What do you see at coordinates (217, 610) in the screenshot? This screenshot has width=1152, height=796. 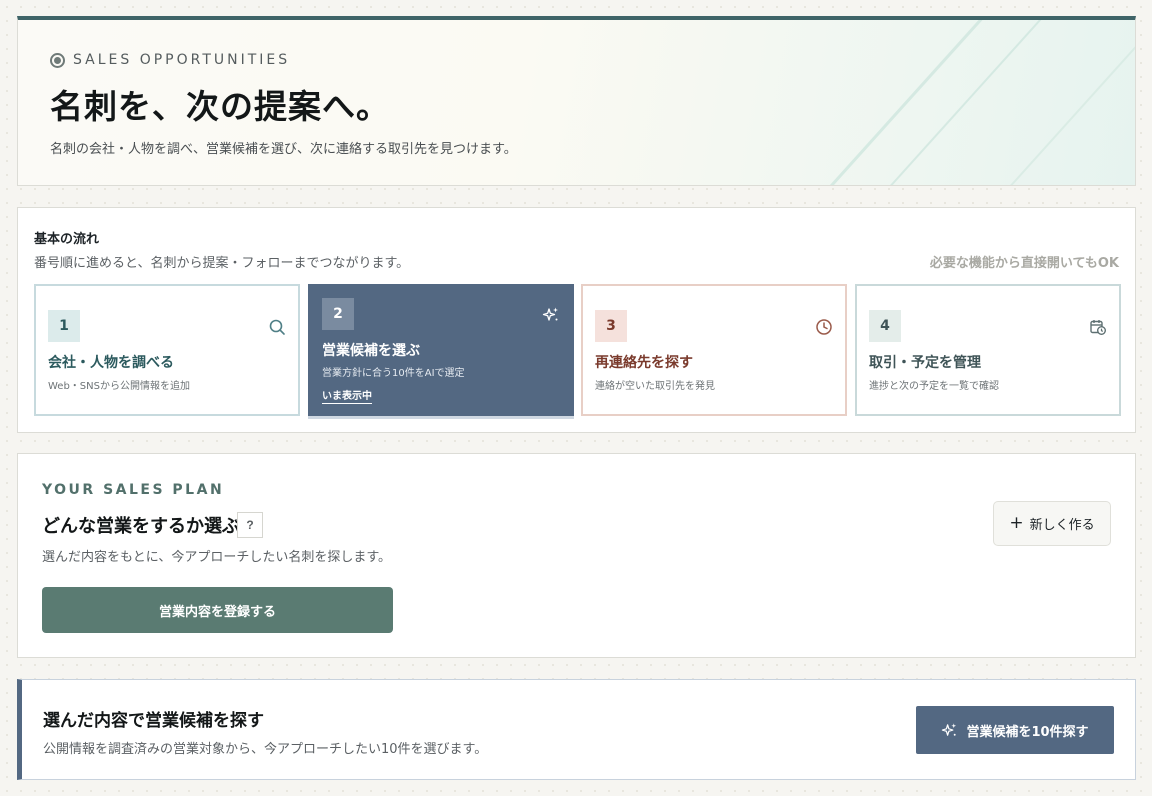 I see `register-sales-plan-button: 営業内容を登録する` at bounding box center [217, 610].